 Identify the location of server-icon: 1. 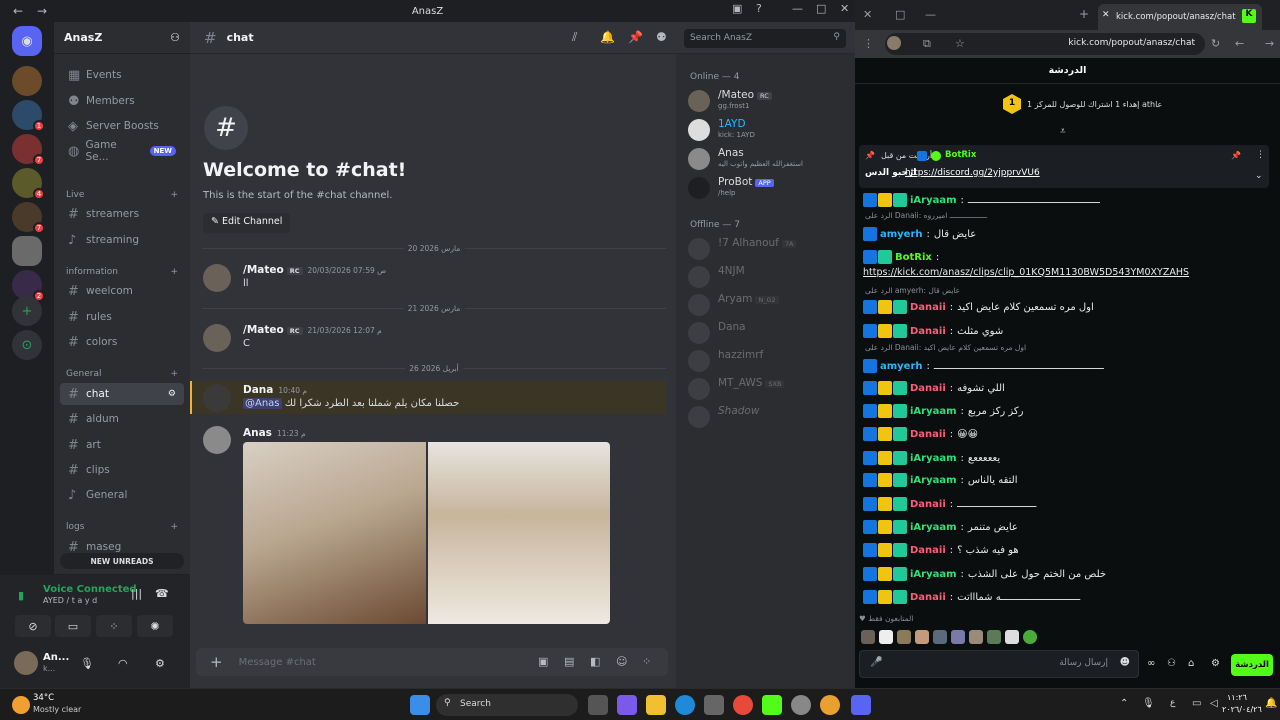
(28, 116).